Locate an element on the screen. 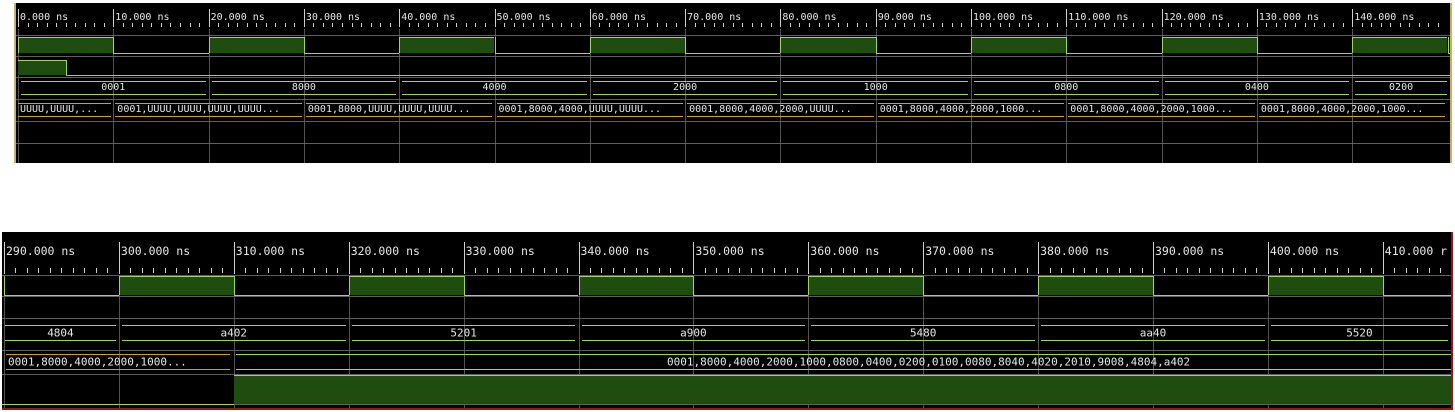  done-high-level is located at coordinates (842, 389).